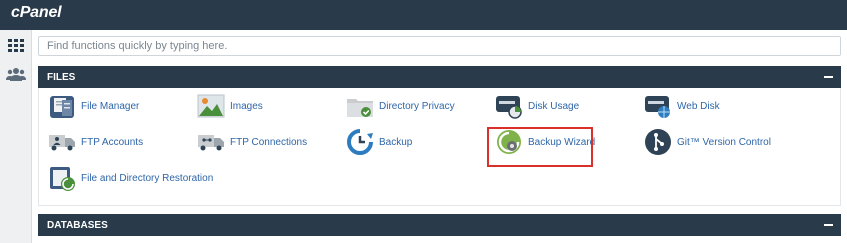 The height and width of the screenshot is (243, 847). What do you see at coordinates (360, 142) in the screenshot?
I see `backup-icon` at bounding box center [360, 142].